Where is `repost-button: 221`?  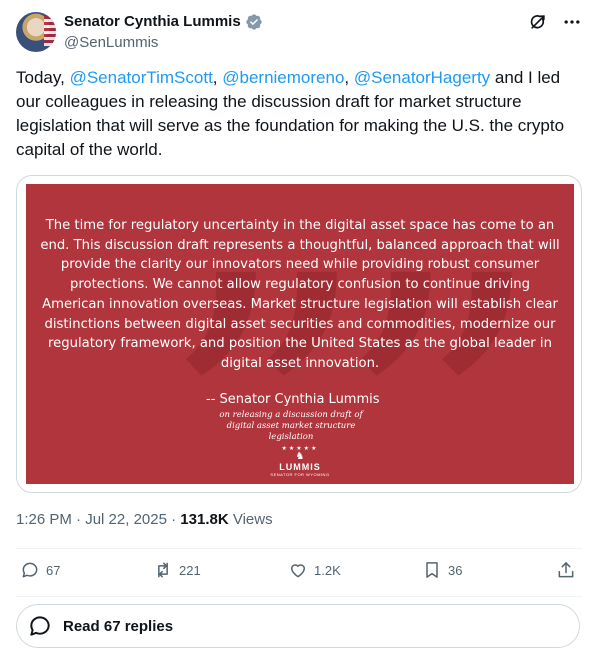 repost-button: 221 is located at coordinates (177, 570).